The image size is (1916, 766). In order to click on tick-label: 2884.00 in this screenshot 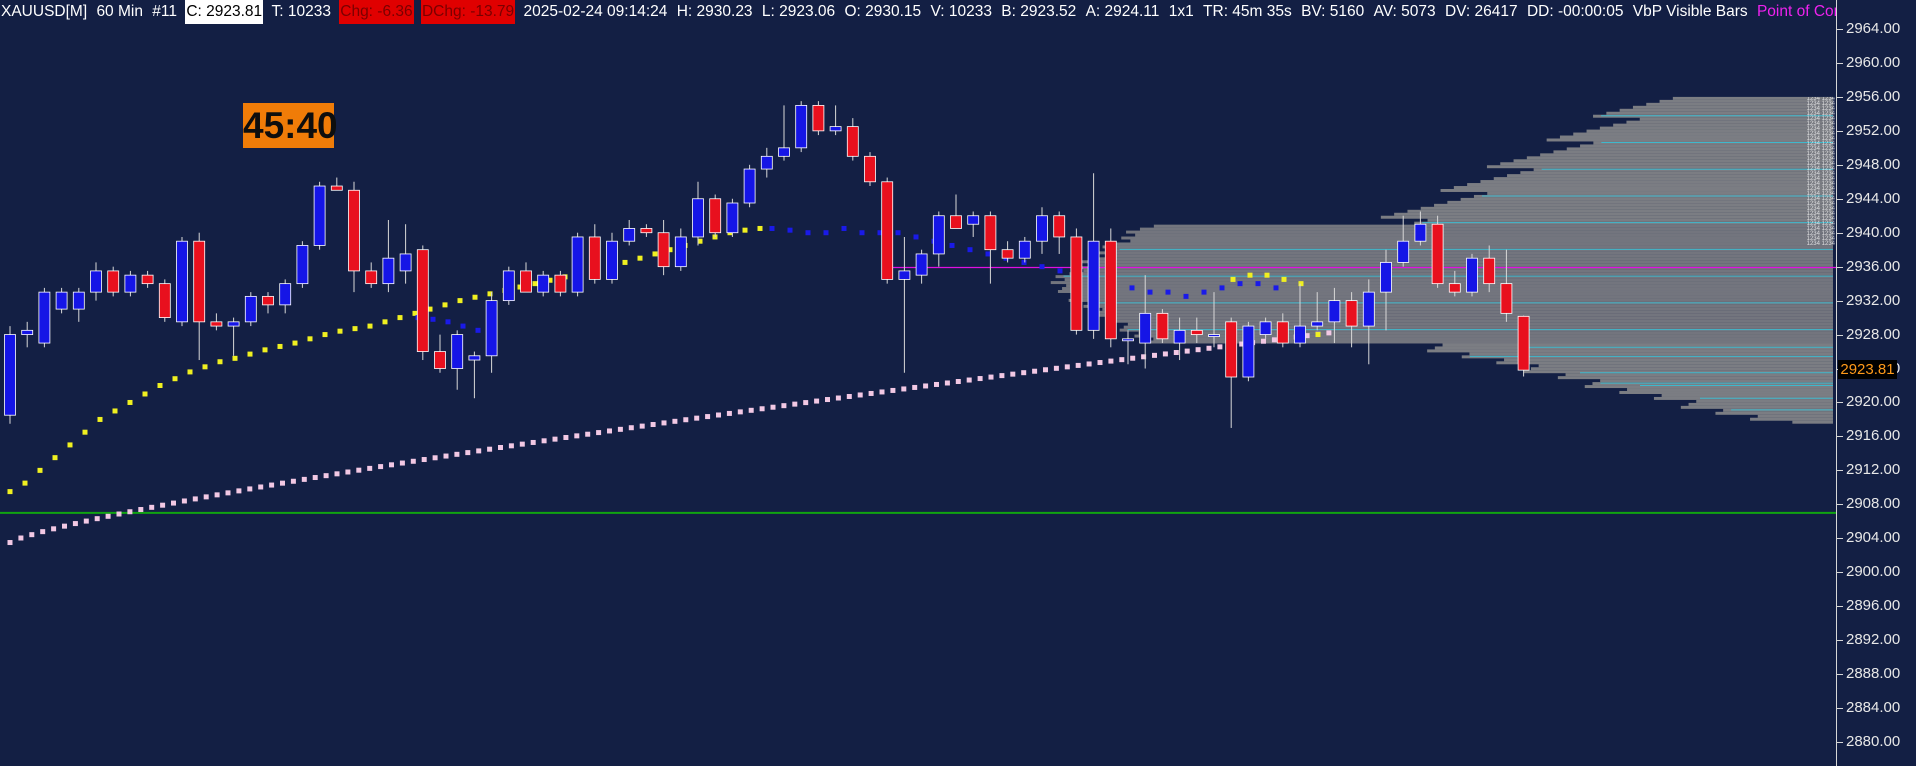, I will do `click(1873, 708)`.